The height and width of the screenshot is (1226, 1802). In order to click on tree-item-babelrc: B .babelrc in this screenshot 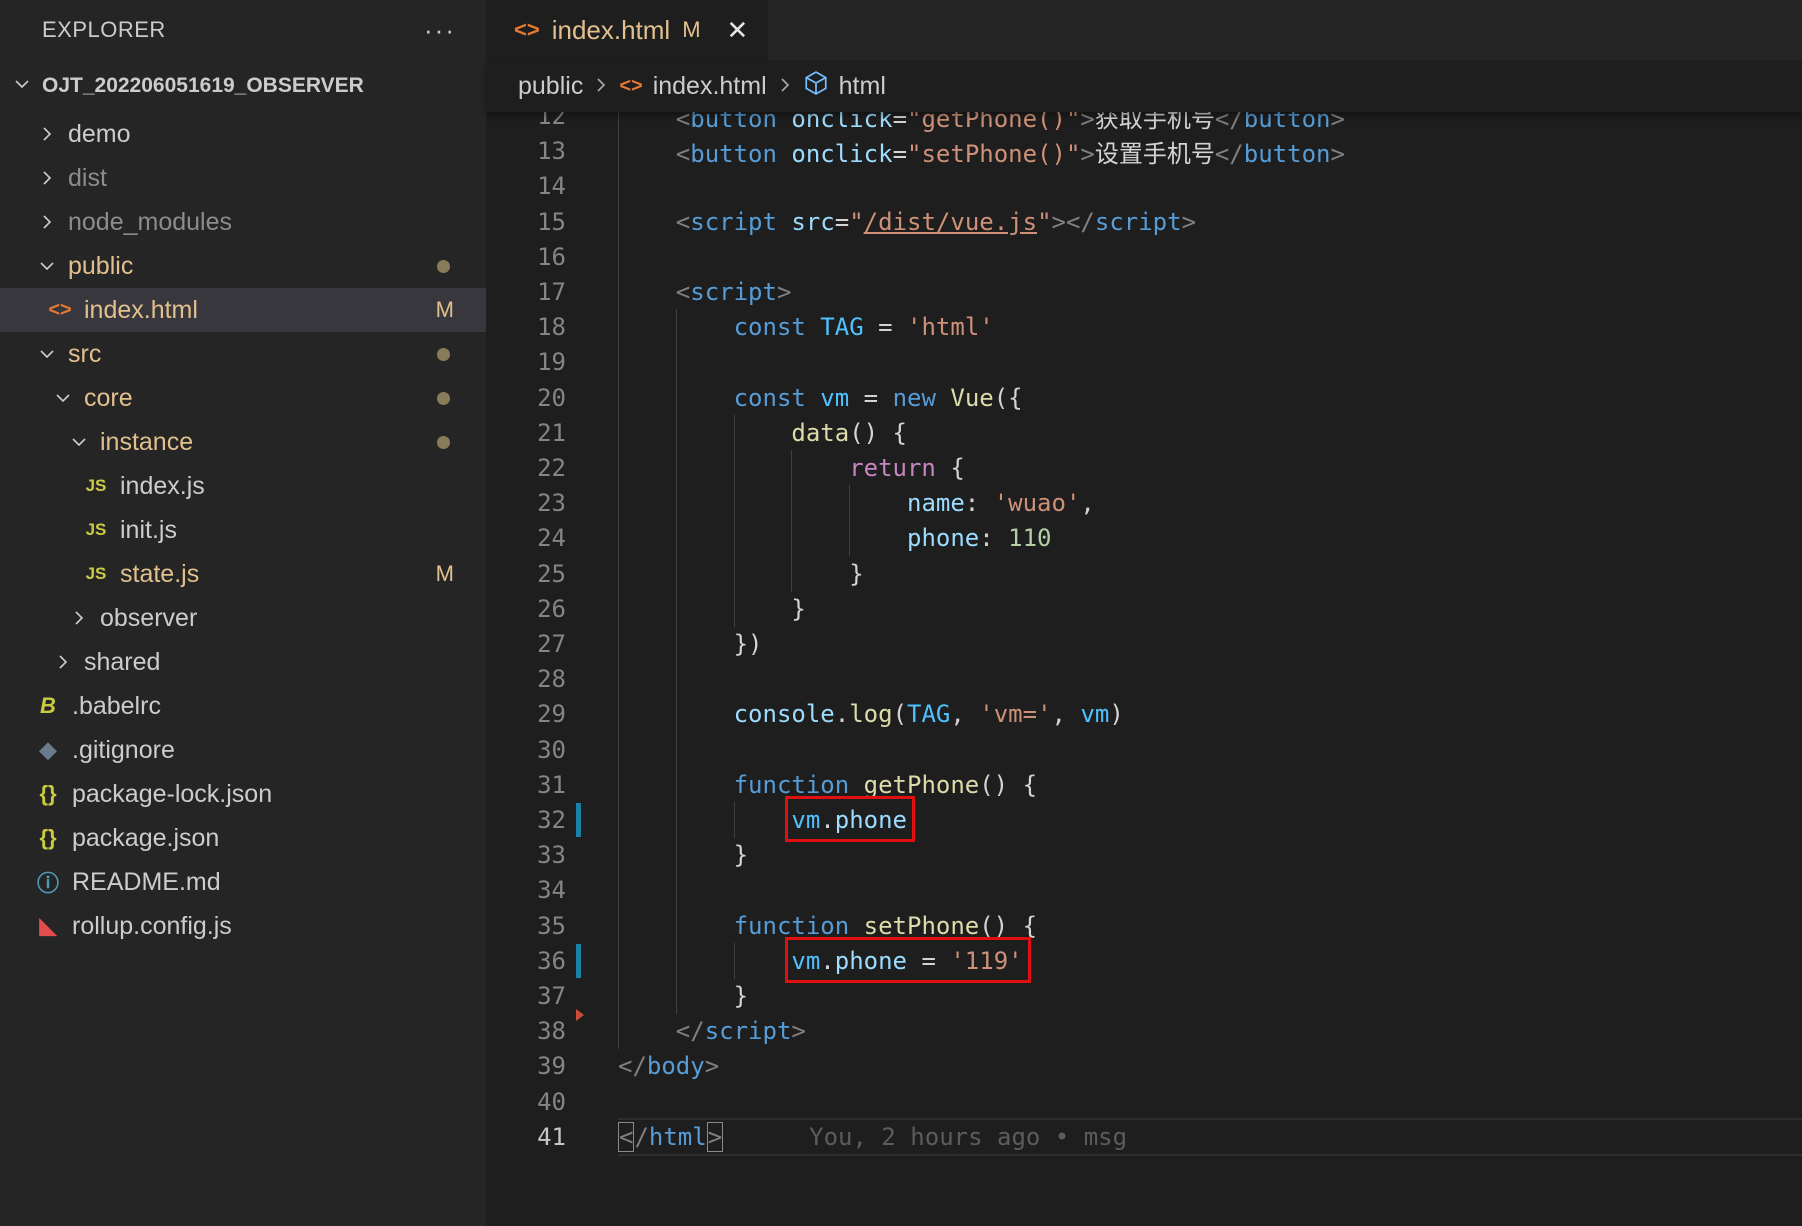, I will do `click(243, 706)`.